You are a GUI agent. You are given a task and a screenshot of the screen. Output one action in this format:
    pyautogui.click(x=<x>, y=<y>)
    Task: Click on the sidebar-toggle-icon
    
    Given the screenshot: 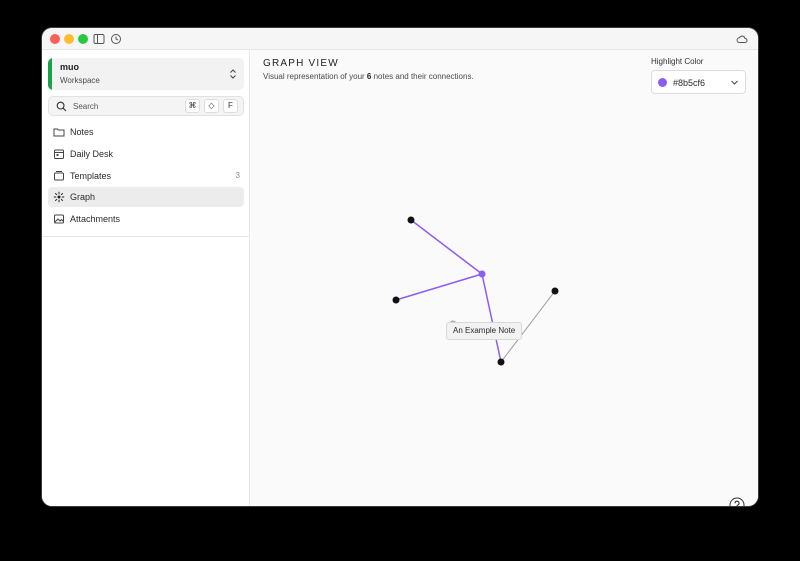 What is the action you would take?
    pyautogui.click(x=99, y=39)
    